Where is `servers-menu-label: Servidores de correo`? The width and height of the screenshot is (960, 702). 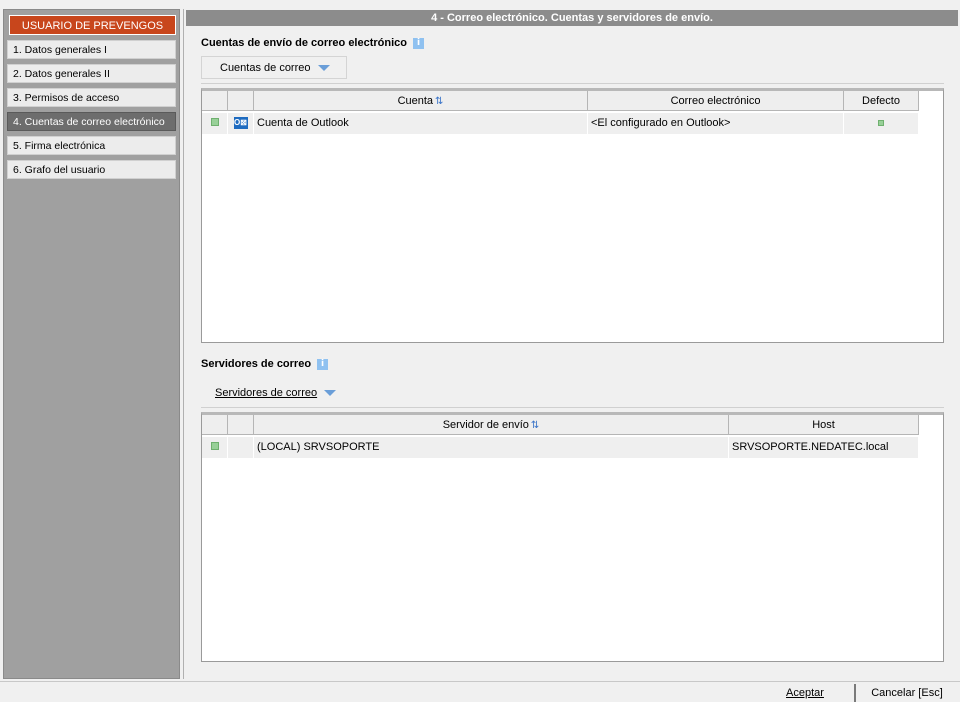 servers-menu-label: Servidores de correo is located at coordinates (266, 393).